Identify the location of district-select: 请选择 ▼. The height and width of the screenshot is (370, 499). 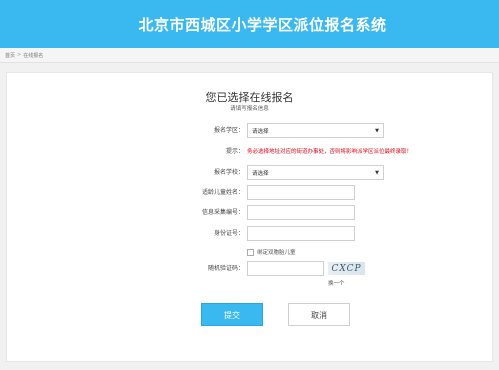
(315, 130).